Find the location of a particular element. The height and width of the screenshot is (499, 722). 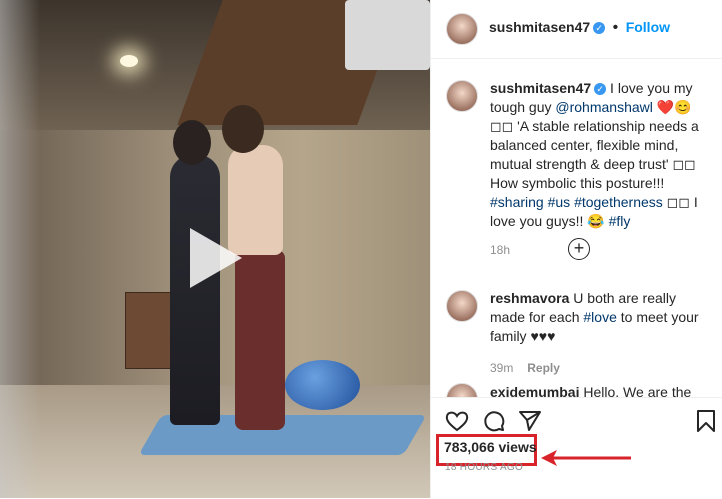

video-woman is located at coordinates (195, 290).